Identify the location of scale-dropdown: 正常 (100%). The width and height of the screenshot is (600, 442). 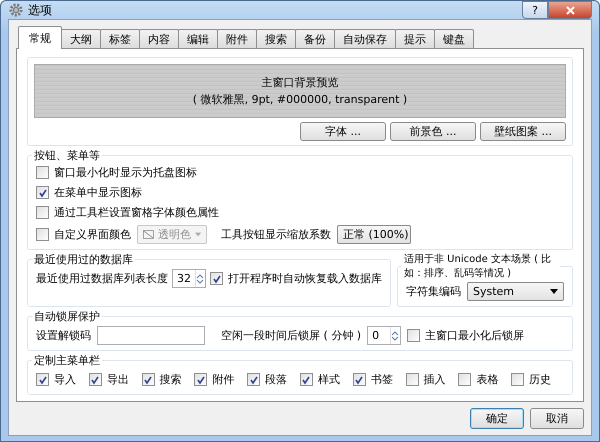
(374, 234).